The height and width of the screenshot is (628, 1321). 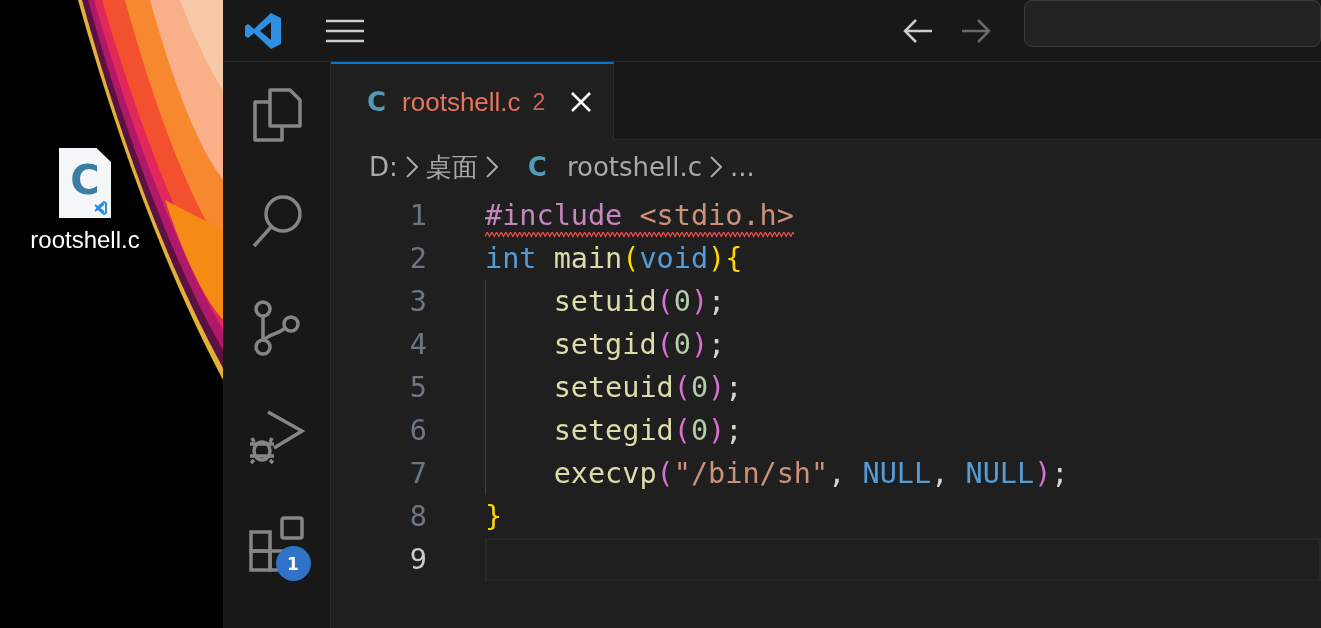 What do you see at coordinates (417, 387) in the screenshot?
I see `line-number: 5` at bounding box center [417, 387].